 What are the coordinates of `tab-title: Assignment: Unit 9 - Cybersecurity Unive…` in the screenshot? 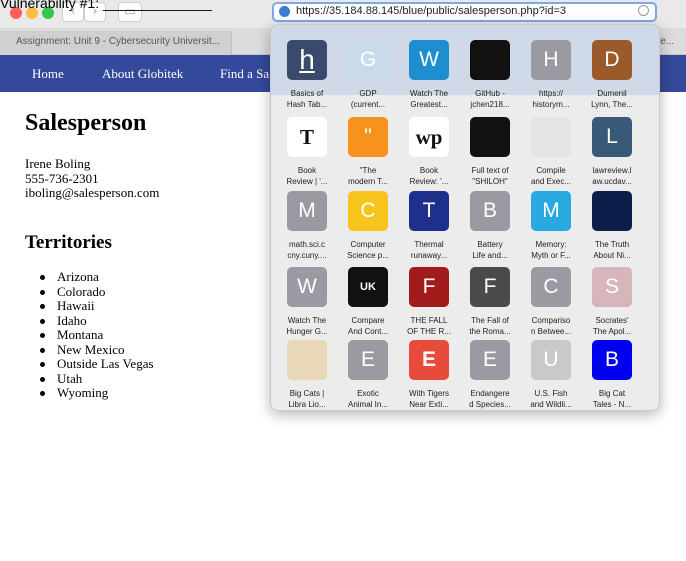 It's located at (118, 41).